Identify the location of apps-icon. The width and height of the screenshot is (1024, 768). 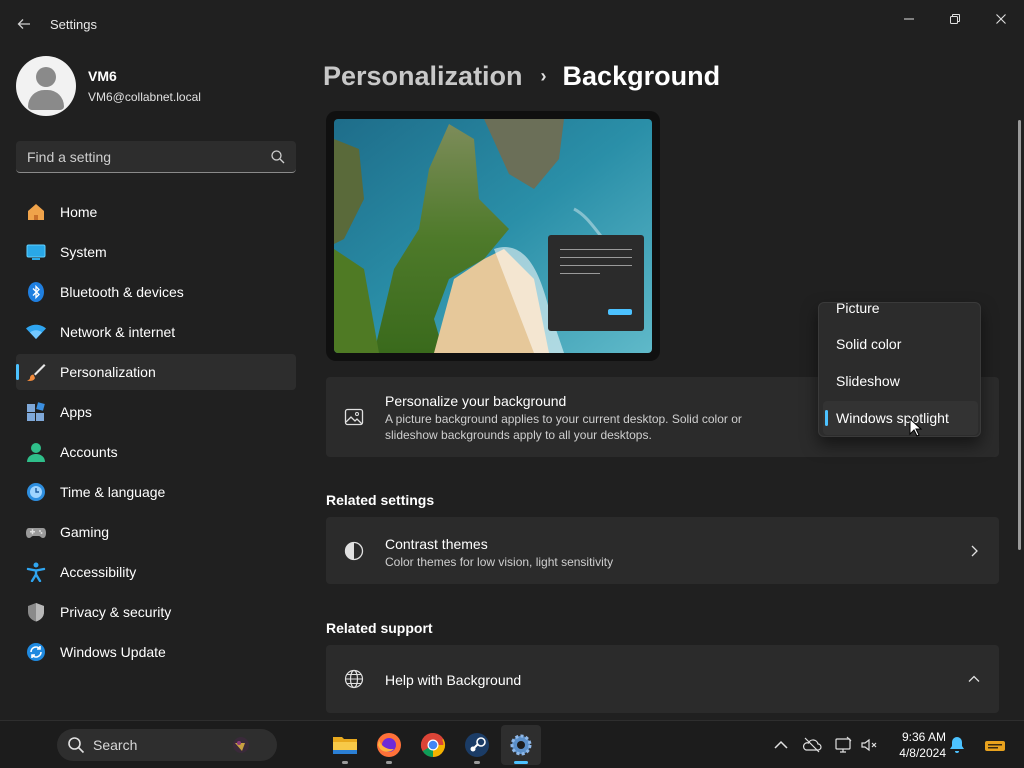
(36, 411).